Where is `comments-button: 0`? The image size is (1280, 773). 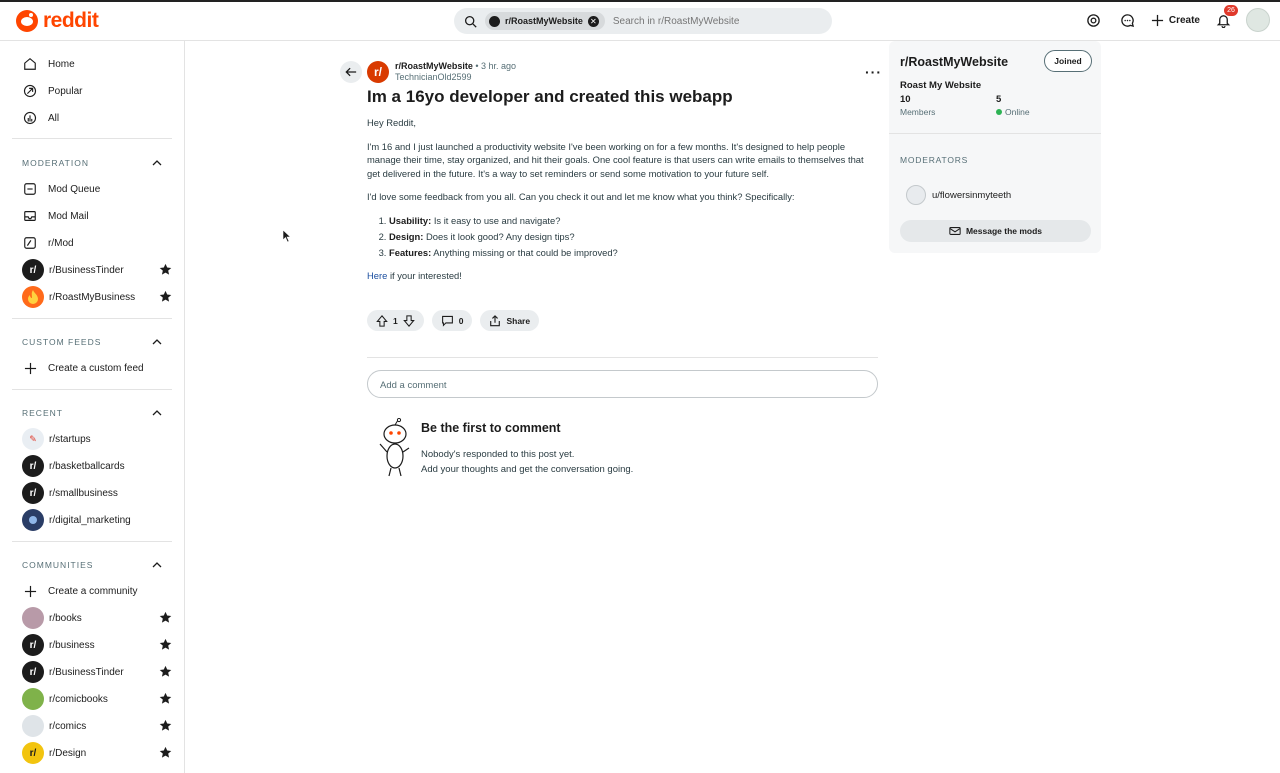
comments-button: 0 is located at coordinates (452, 320).